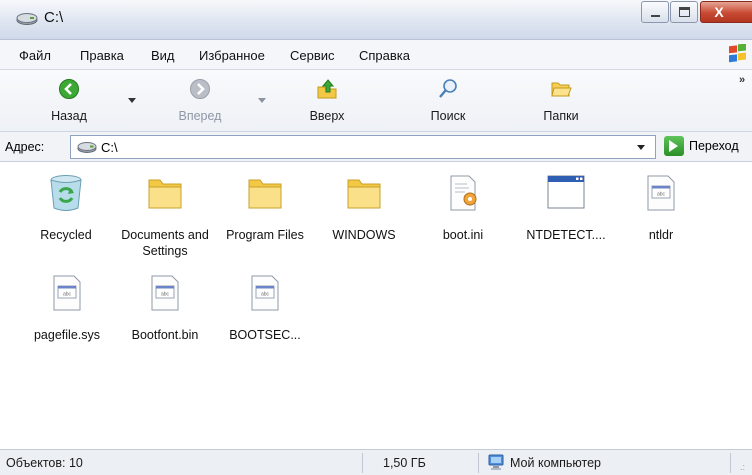 The image size is (752, 475). What do you see at coordinates (165, 215) in the screenshot?
I see `file-item-documents-and-settings: Documents and Settings` at bounding box center [165, 215].